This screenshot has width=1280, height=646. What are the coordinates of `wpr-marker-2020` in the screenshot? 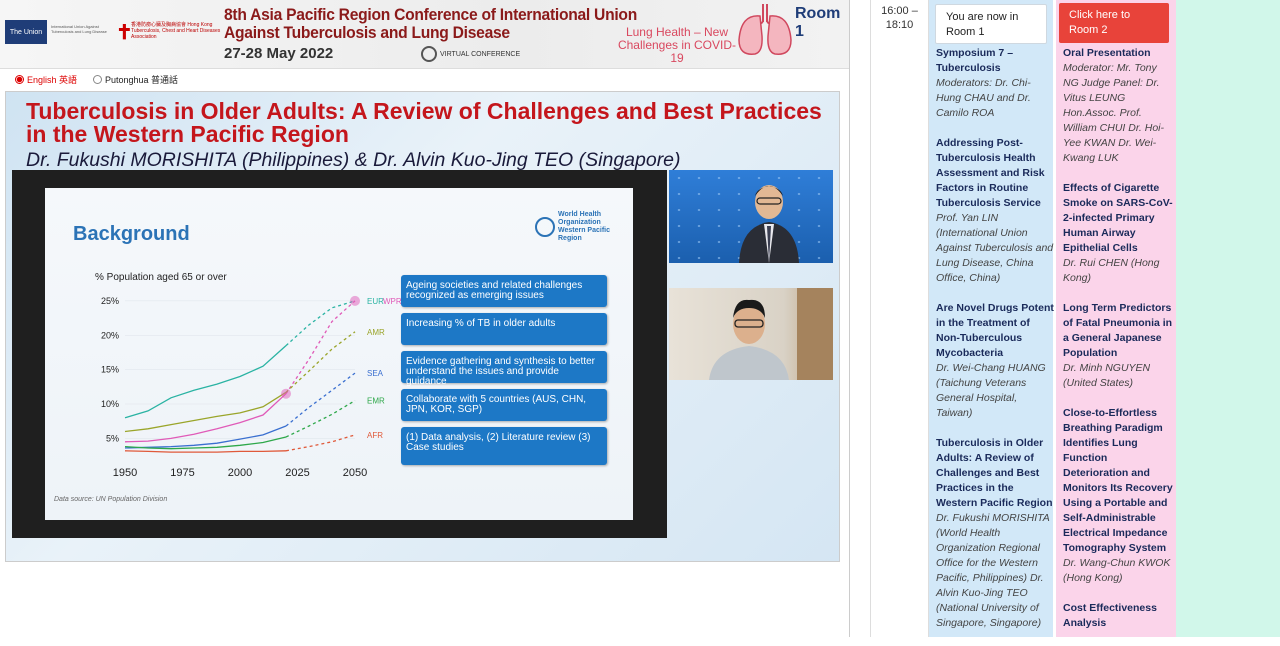 It's located at (286, 393).